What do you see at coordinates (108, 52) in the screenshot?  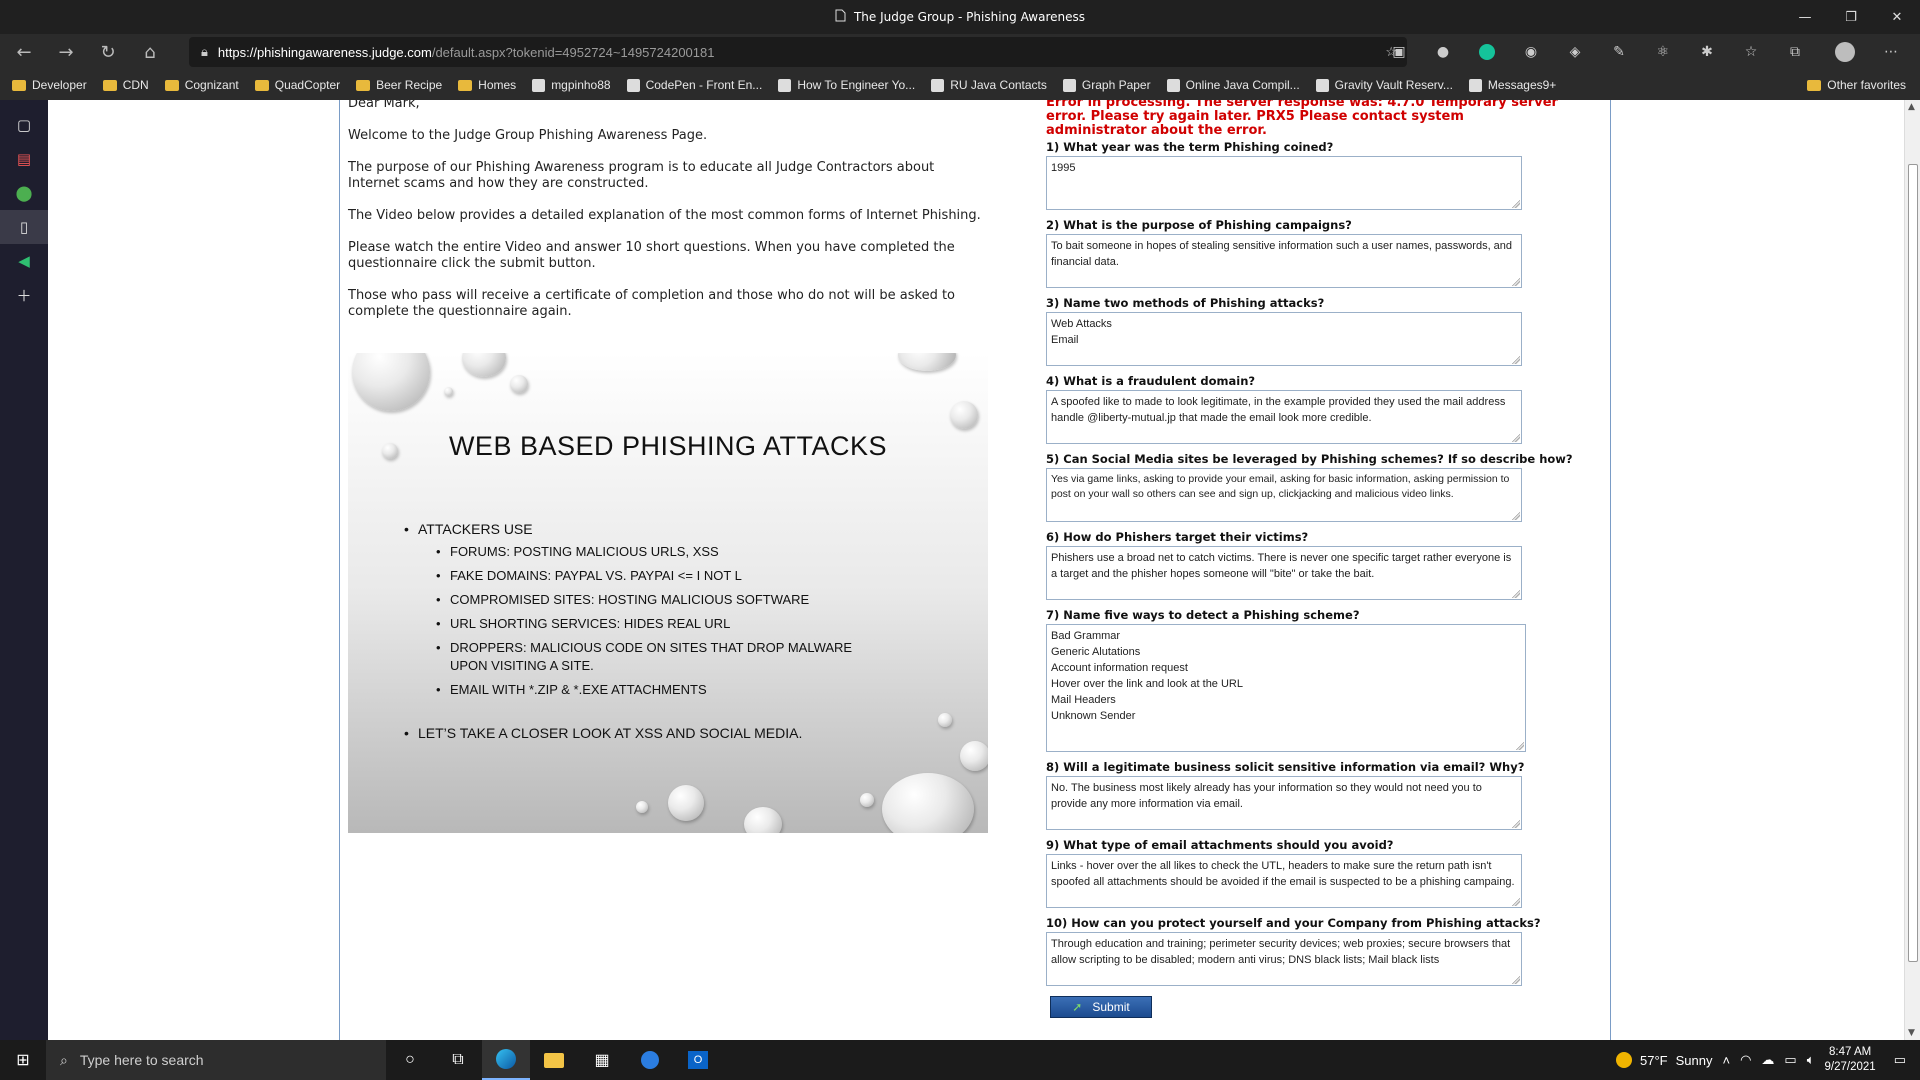 I see `refresh-icon: ↻` at bounding box center [108, 52].